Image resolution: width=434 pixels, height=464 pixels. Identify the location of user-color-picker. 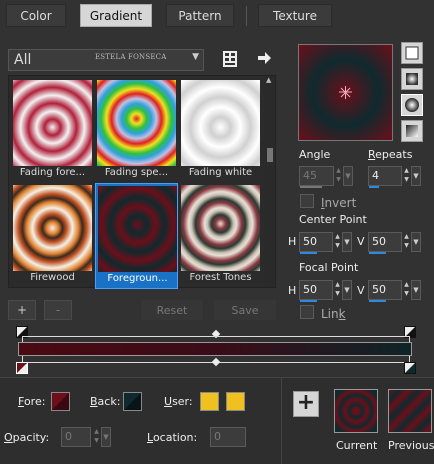
(235, 401).